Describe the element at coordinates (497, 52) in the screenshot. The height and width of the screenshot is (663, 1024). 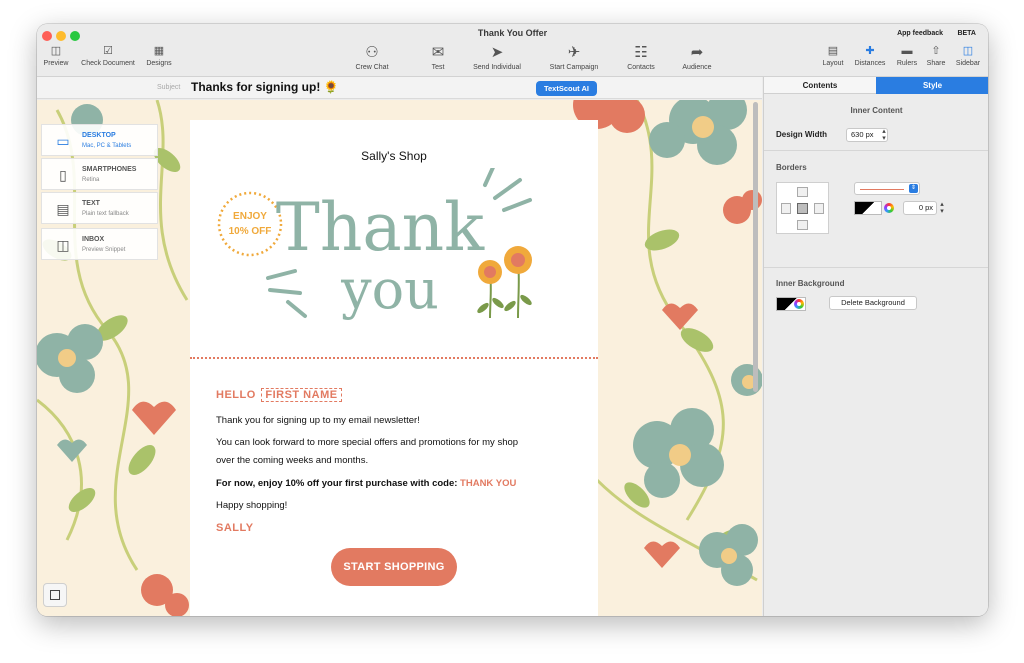
I see `send-individual-icon: ➤` at that location.